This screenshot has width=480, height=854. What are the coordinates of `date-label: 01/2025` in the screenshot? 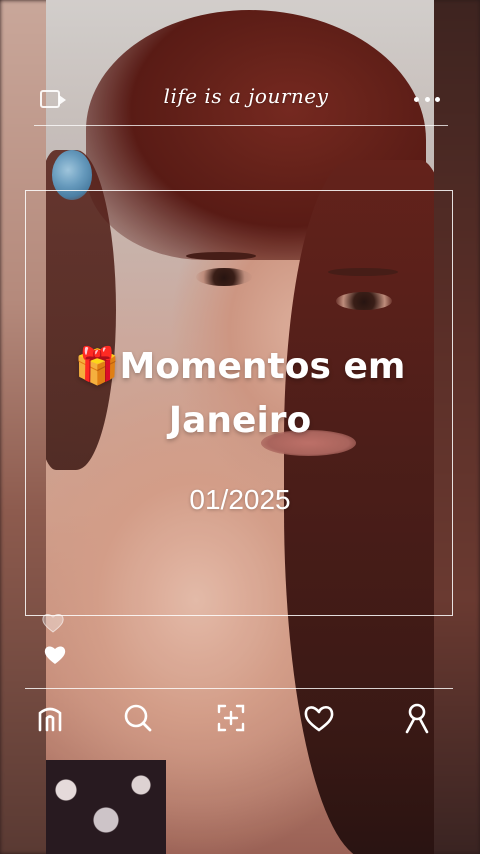 It's located at (240, 499).